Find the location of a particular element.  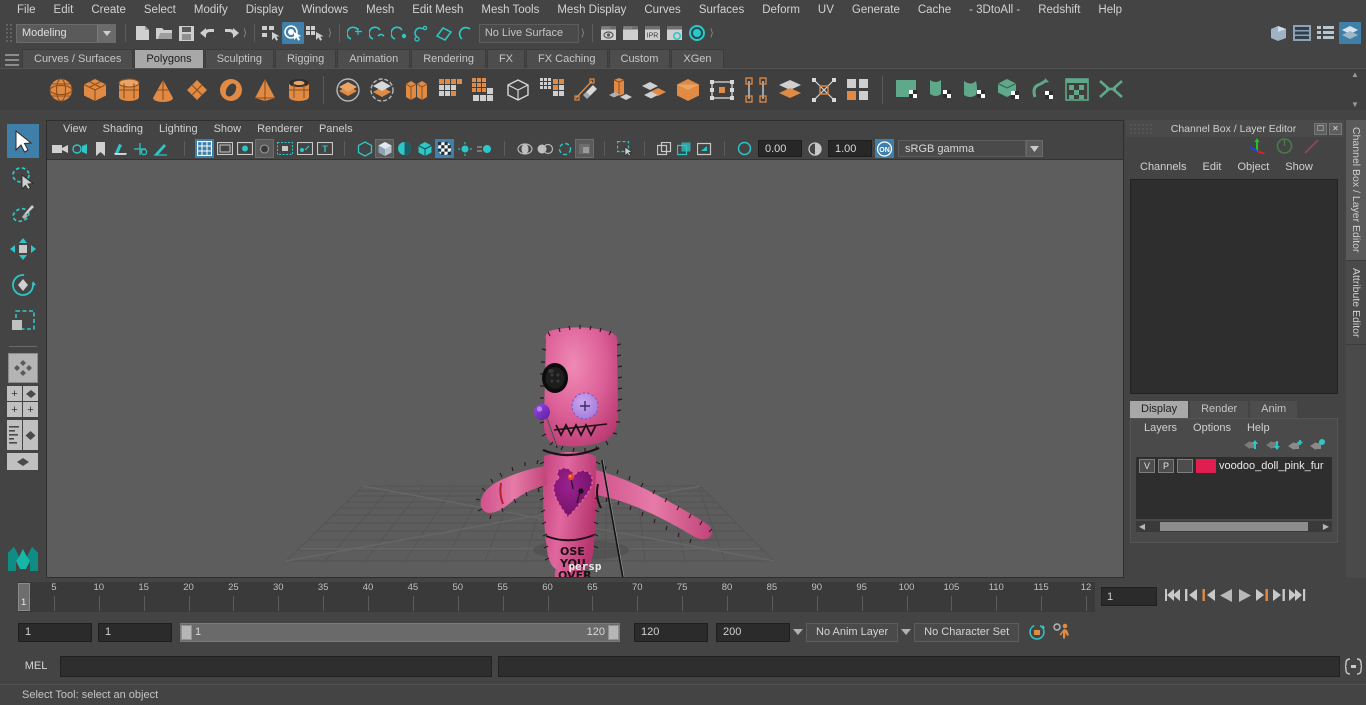

rotate-tool-button is located at coordinates (23, 285).